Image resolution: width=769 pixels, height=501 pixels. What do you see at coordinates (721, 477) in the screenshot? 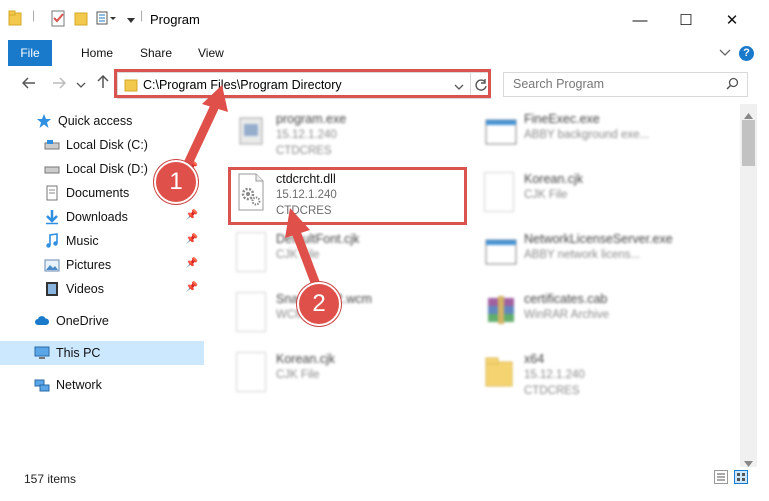
I see `details-view-icon` at bounding box center [721, 477].